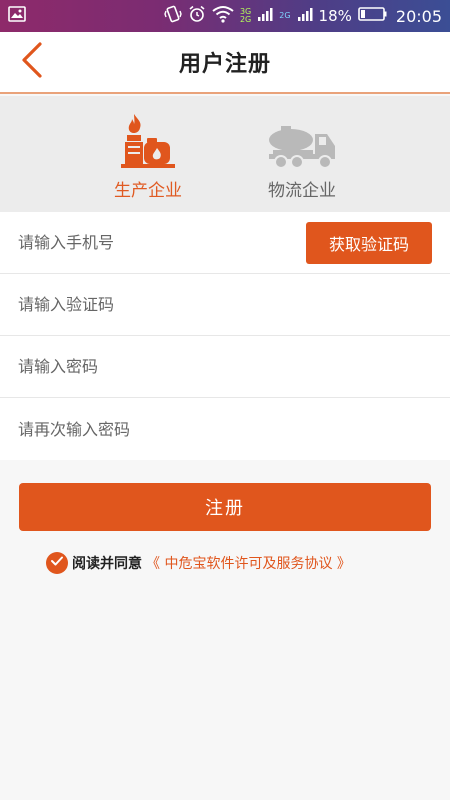 Image resolution: width=450 pixels, height=800 pixels. I want to click on password-input, so click(225, 366).